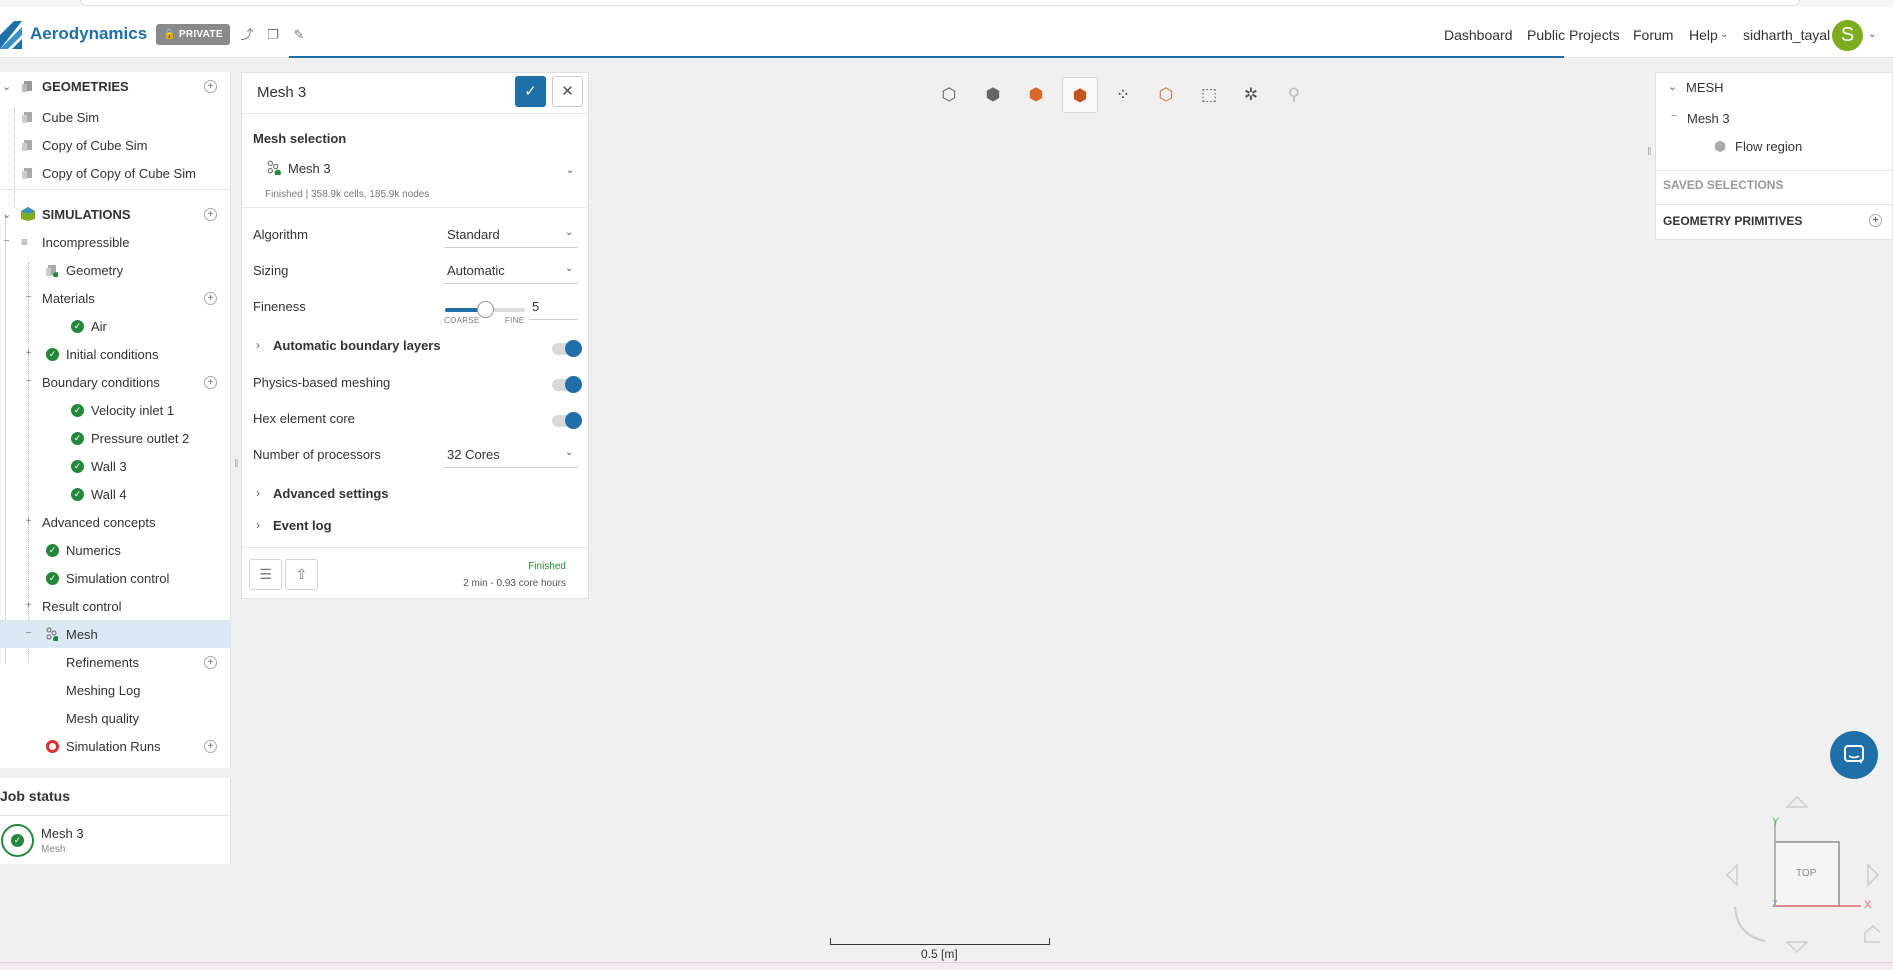 The image size is (1893, 970). Describe the element at coordinates (115, 550) in the screenshot. I see `tree-item-numerics: ✓ Numerics` at that location.